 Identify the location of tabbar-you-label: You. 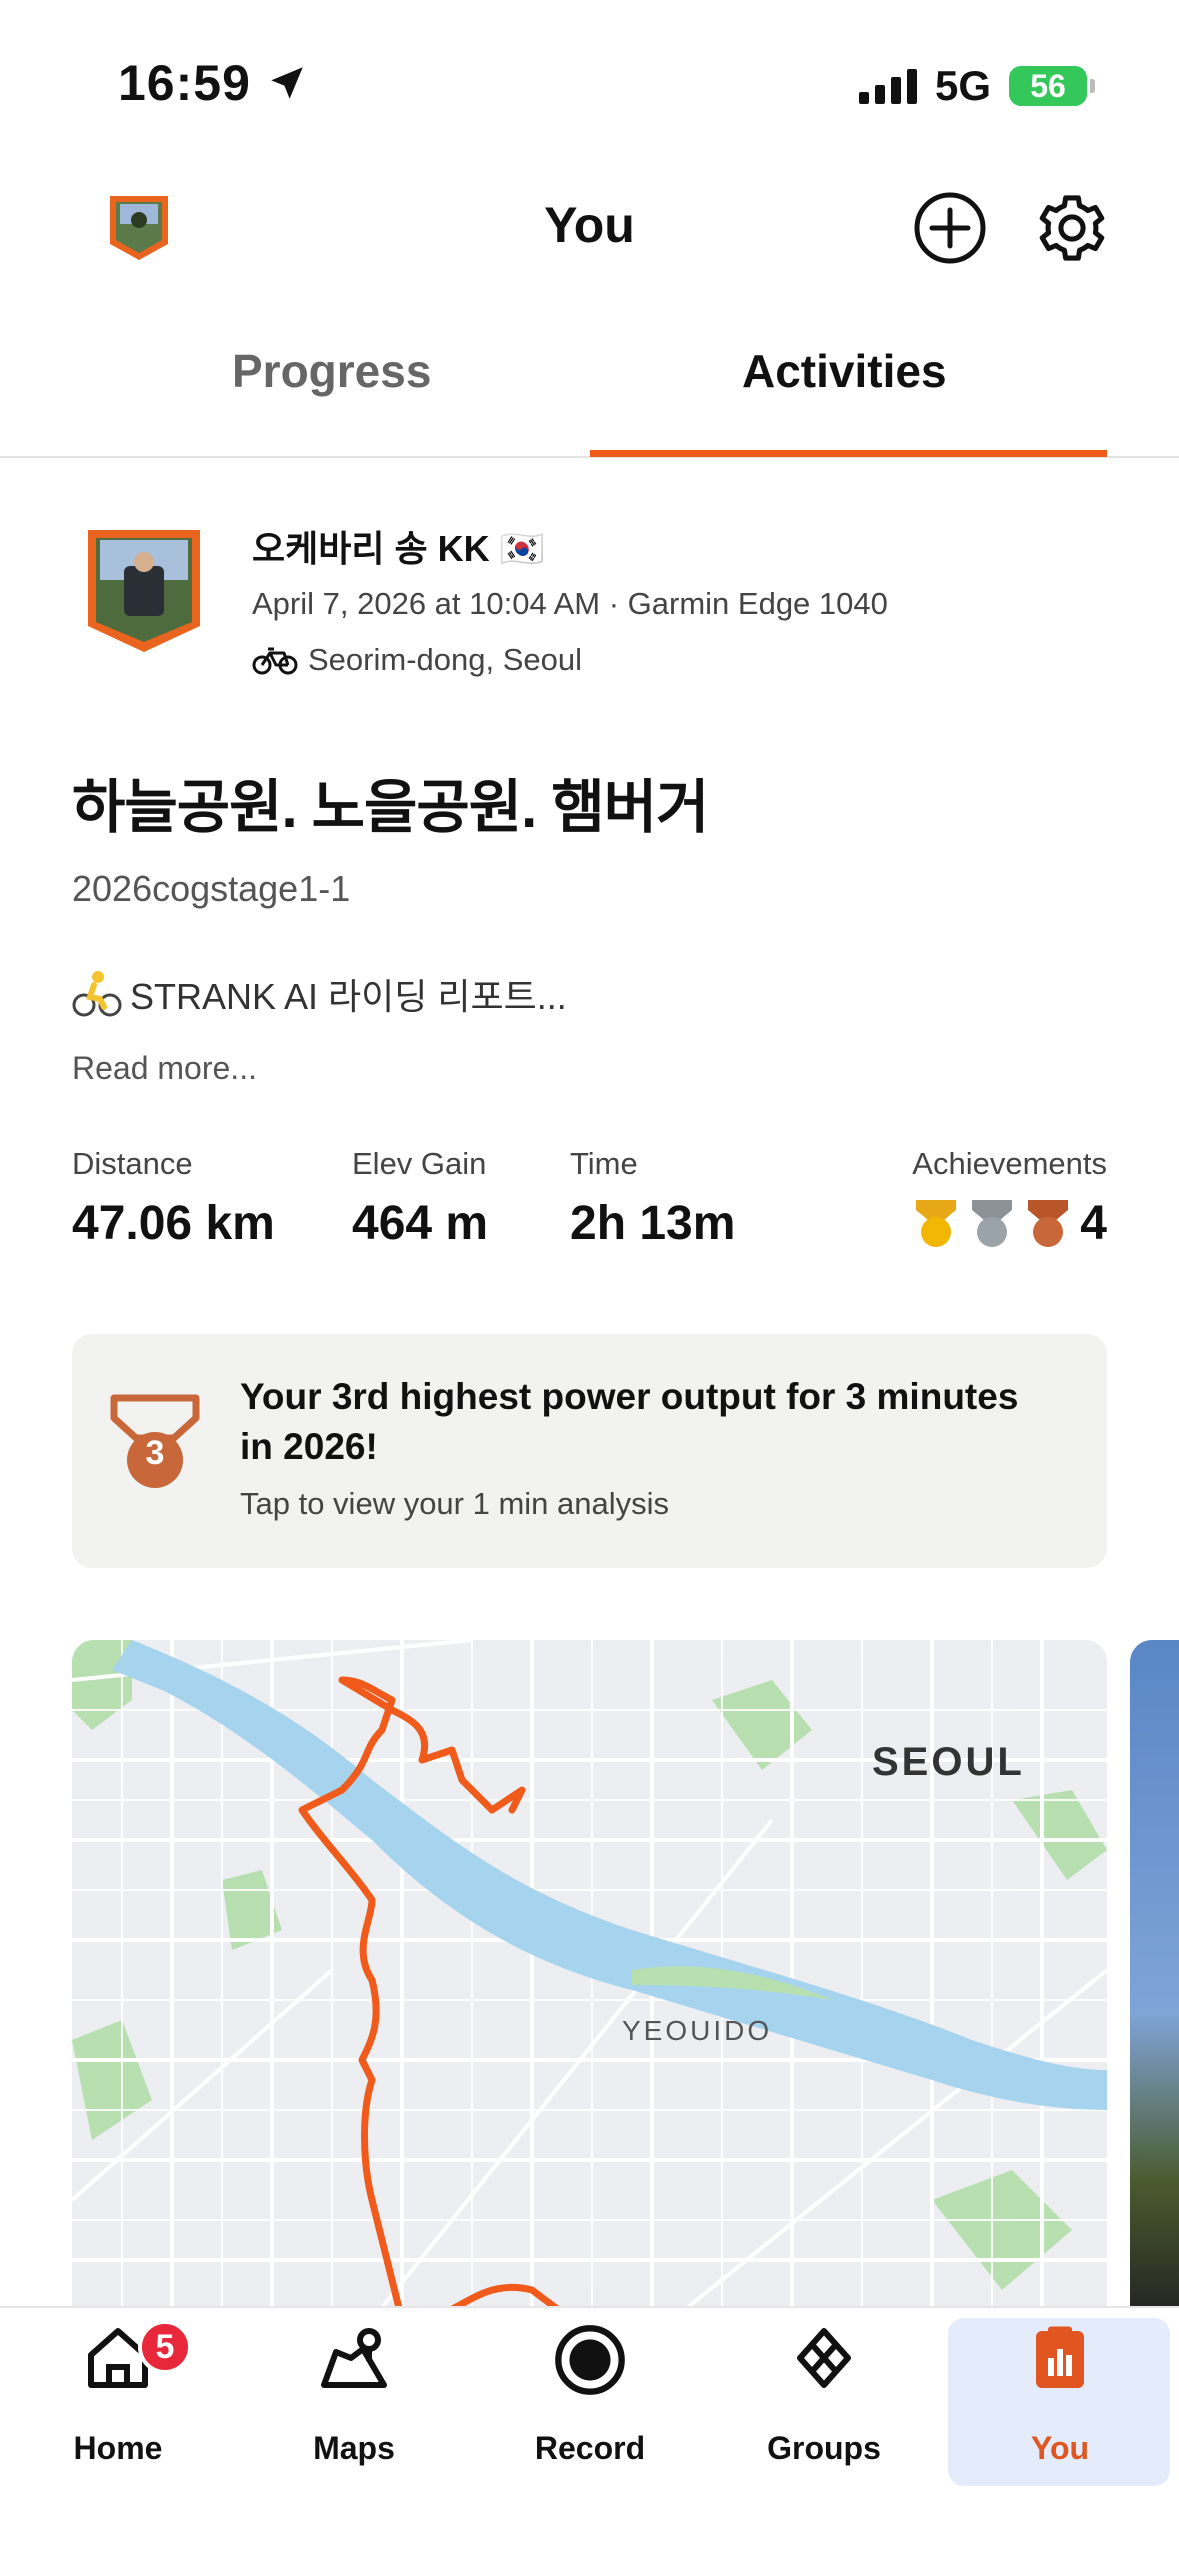
(1060, 2448).